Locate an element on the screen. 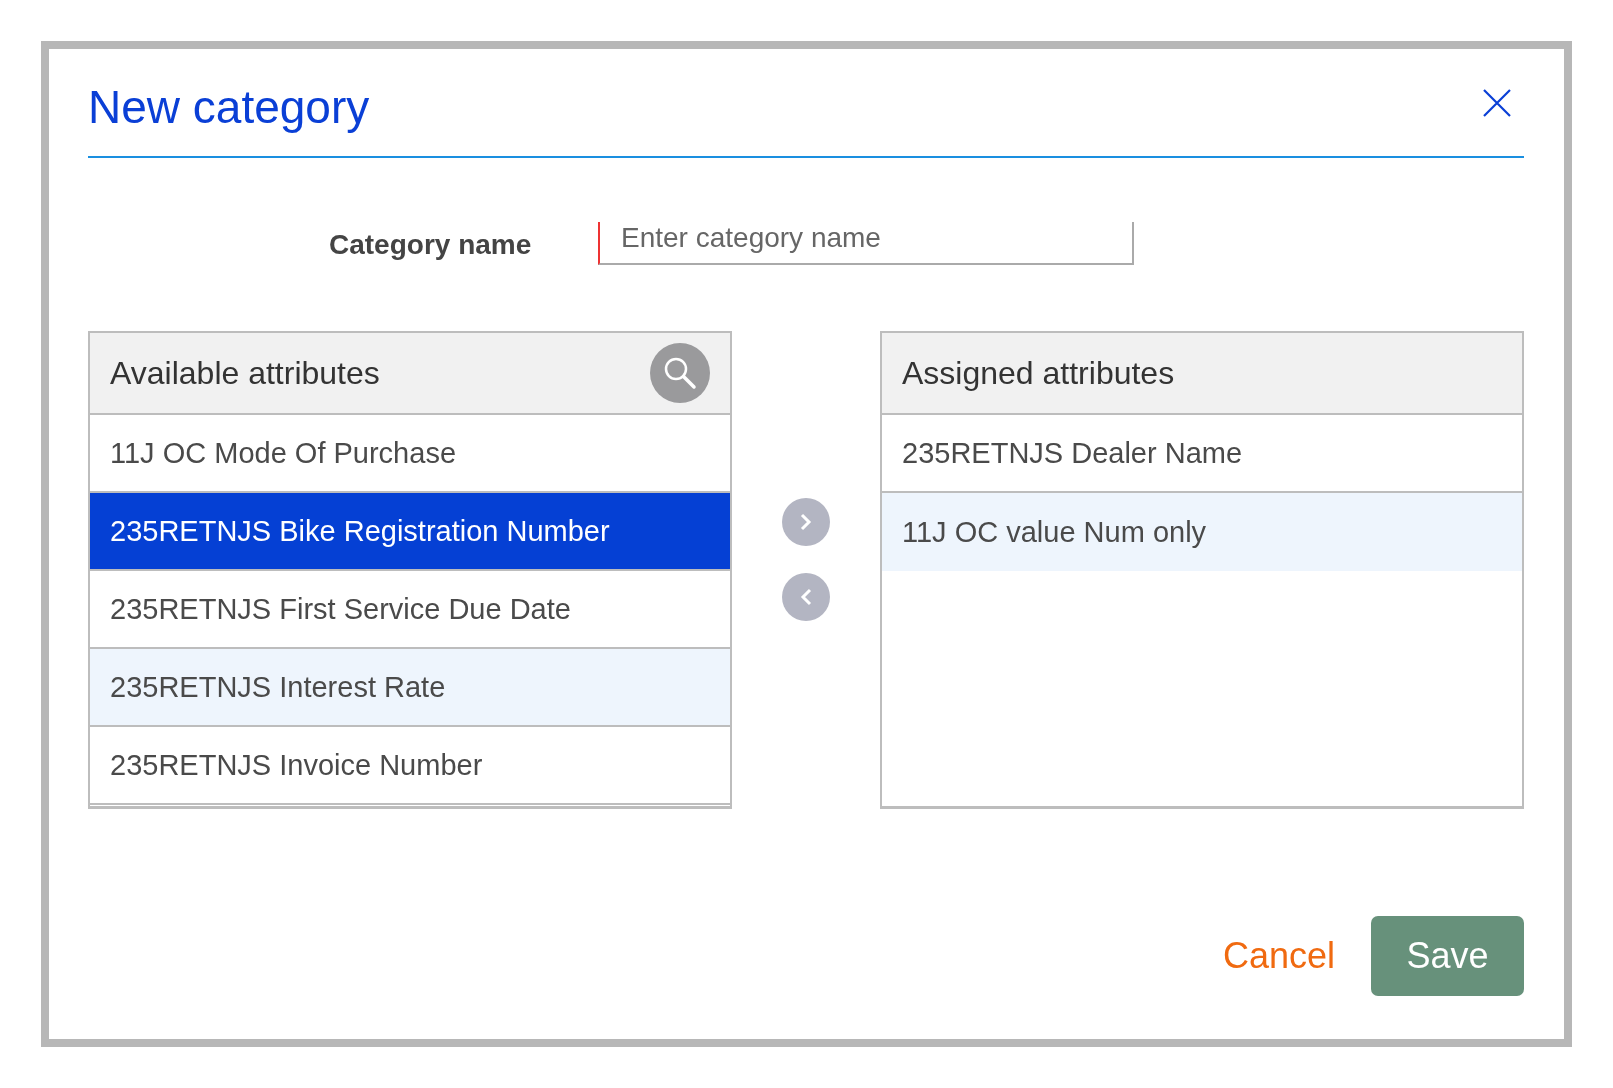 The width and height of the screenshot is (1613, 1088). move-right-button is located at coordinates (806, 522).